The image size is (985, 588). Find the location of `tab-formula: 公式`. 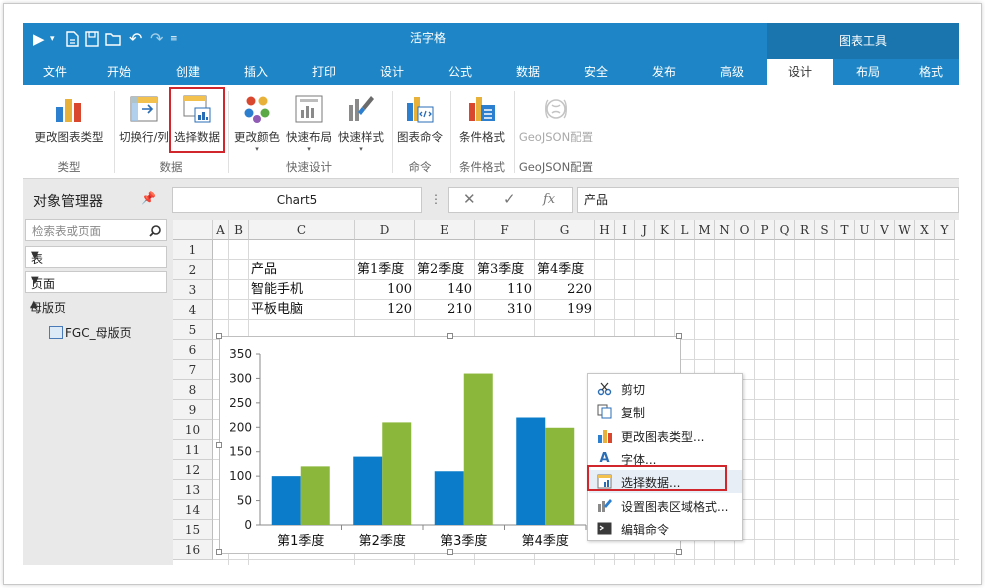

tab-formula: 公式 is located at coordinates (460, 72).